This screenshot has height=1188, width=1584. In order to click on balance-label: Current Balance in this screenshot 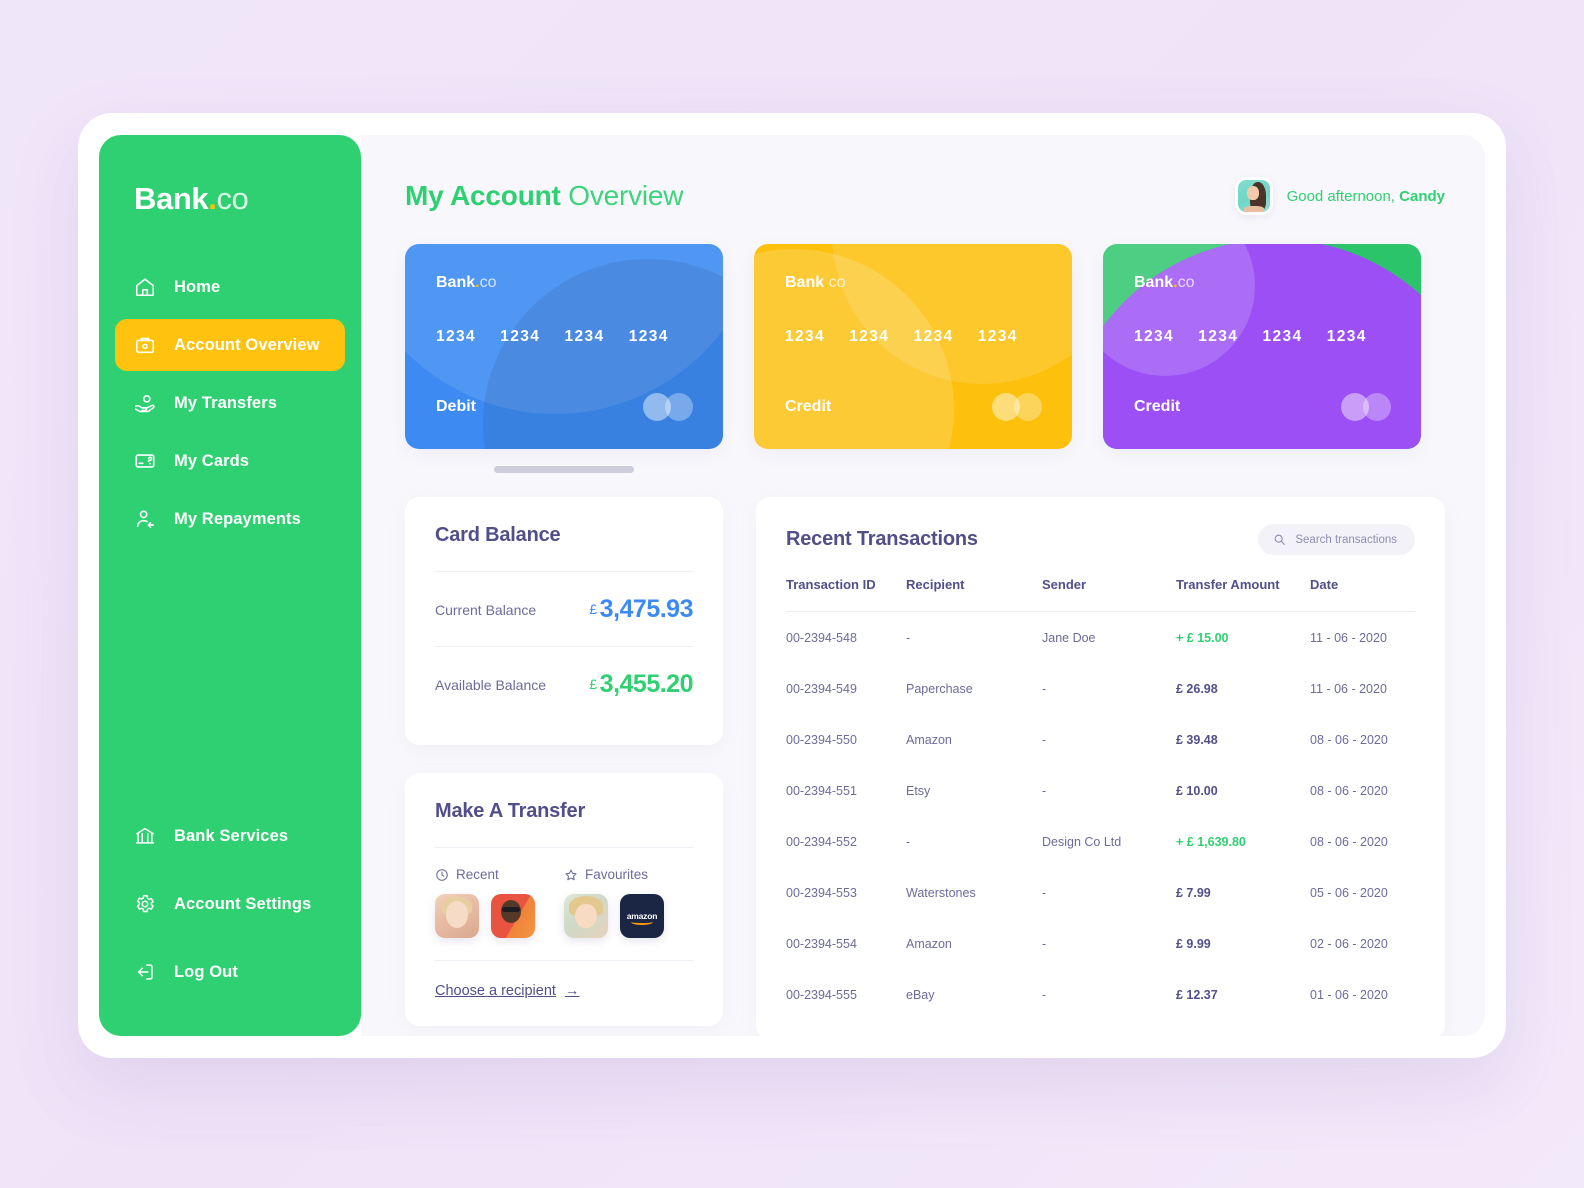, I will do `click(486, 609)`.